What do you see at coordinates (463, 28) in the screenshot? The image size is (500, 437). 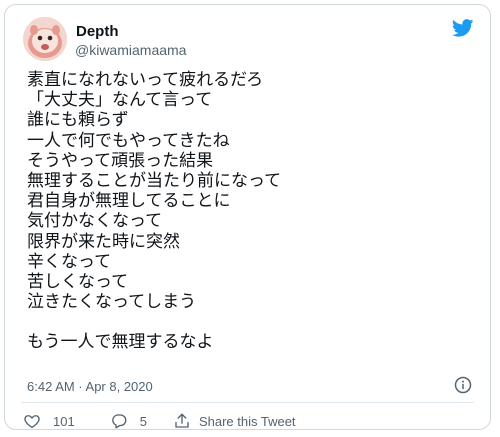 I see `twitter-bird-icon` at bounding box center [463, 28].